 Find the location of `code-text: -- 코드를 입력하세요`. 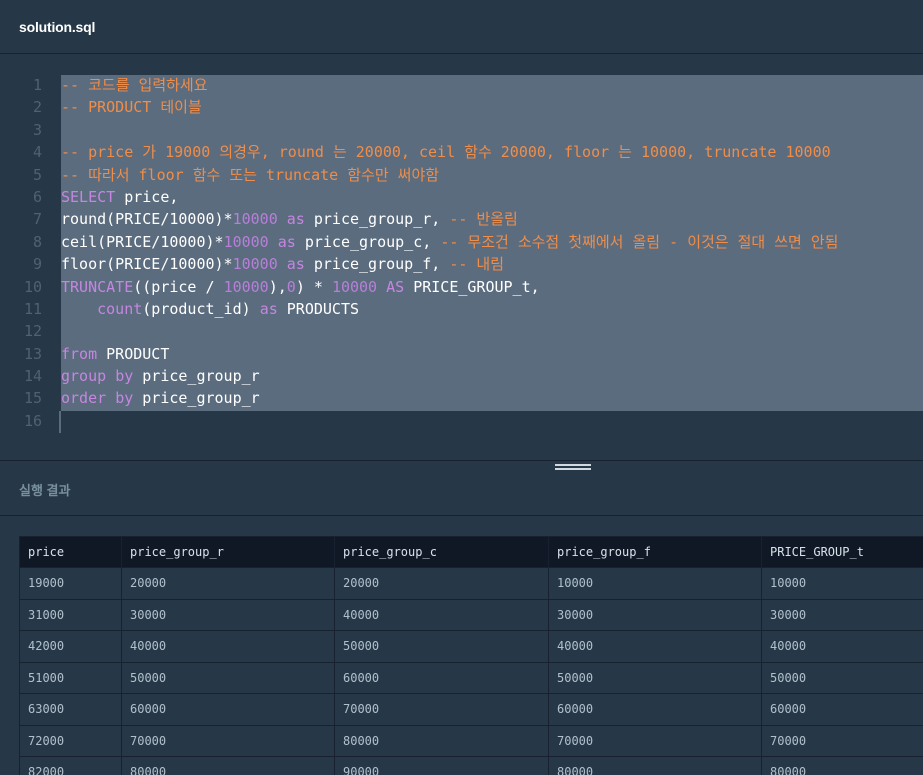

code-text: -- 코드를 입력하세요 is located at coordinates (134, 85).